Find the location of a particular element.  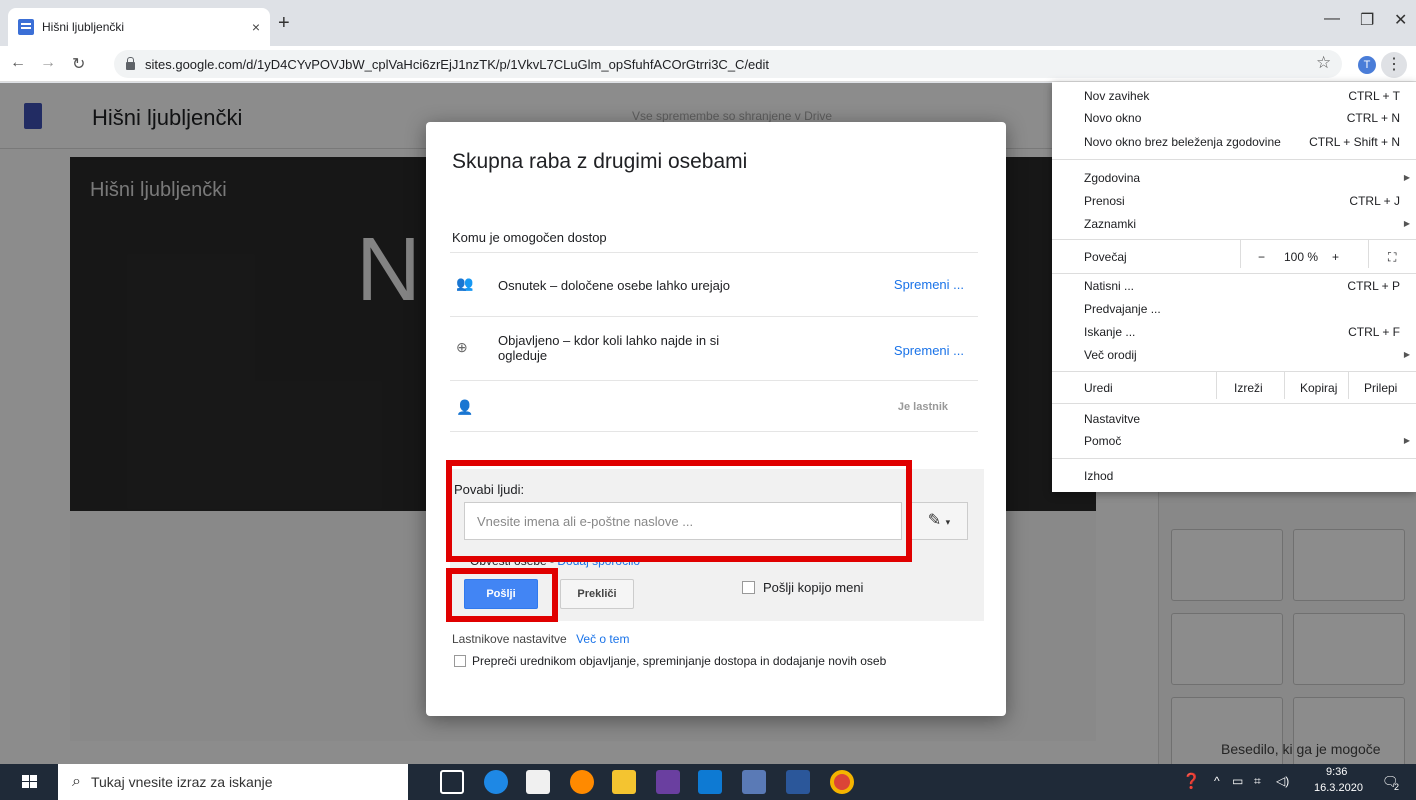

taskbar-search: ⌕ Tukaj vnesite izraz za iskanje is located at coordinates (233, 782).